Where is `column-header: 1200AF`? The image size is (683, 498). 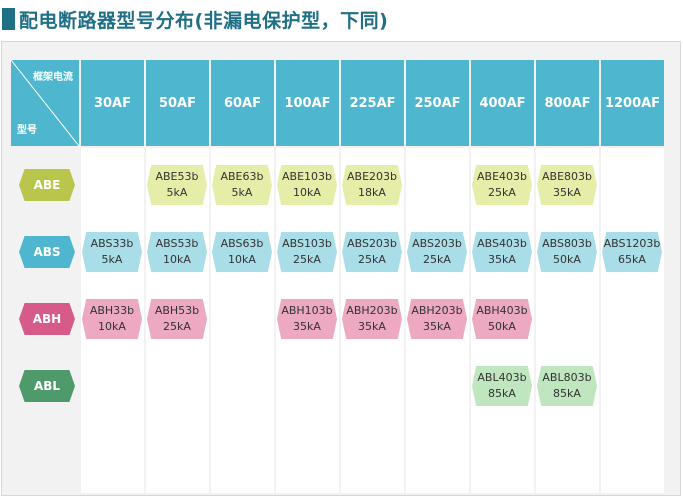
column-header: 1200AF is located at coordinates (632, 103).